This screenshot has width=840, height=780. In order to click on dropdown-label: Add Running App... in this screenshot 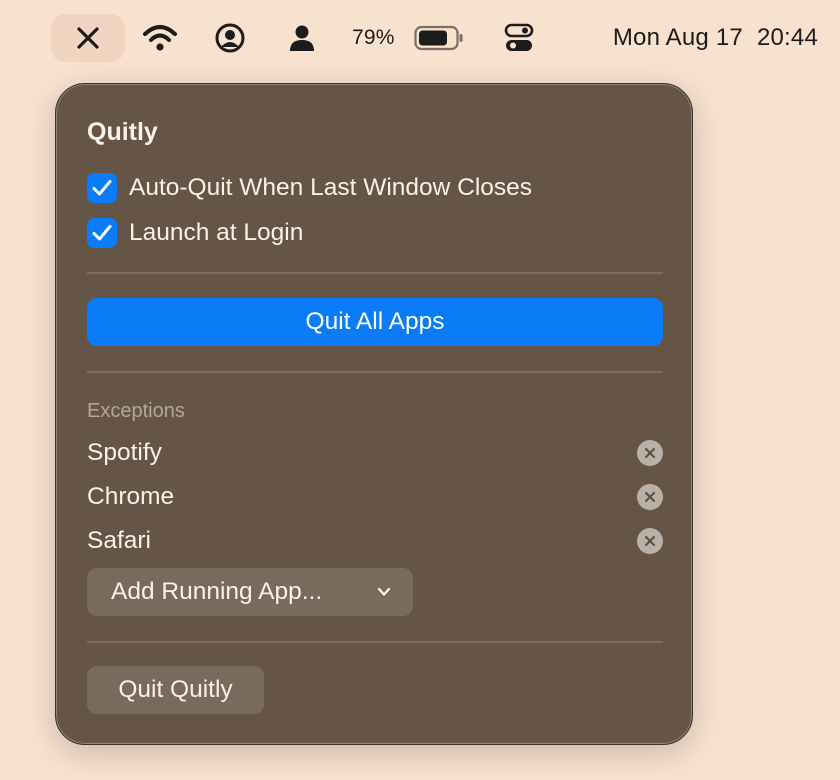, I will do `click(217, 591)`.